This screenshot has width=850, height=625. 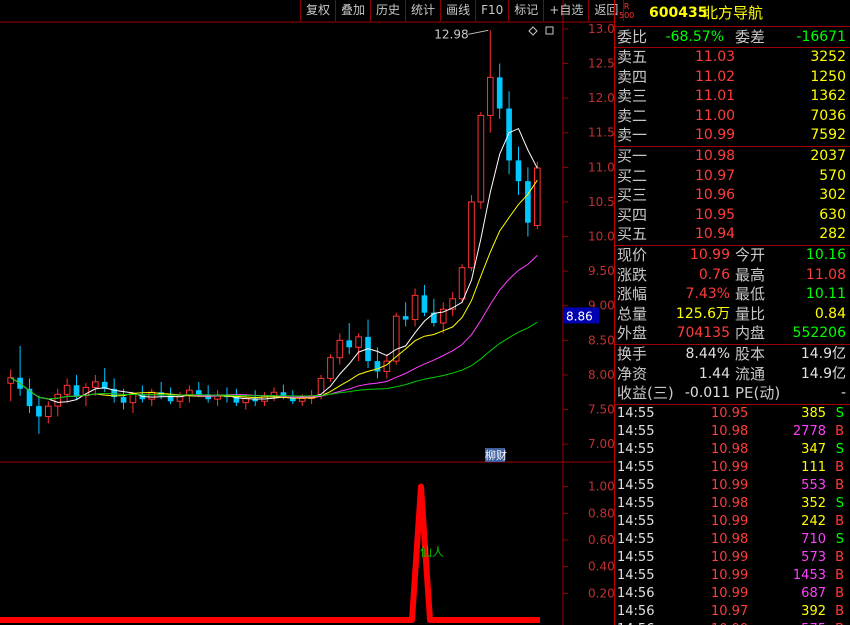 What do you see at coordinates (493, 10) in the screenshot?
I see `toolbar-button-5: F10` at bounding box center [493, 10].